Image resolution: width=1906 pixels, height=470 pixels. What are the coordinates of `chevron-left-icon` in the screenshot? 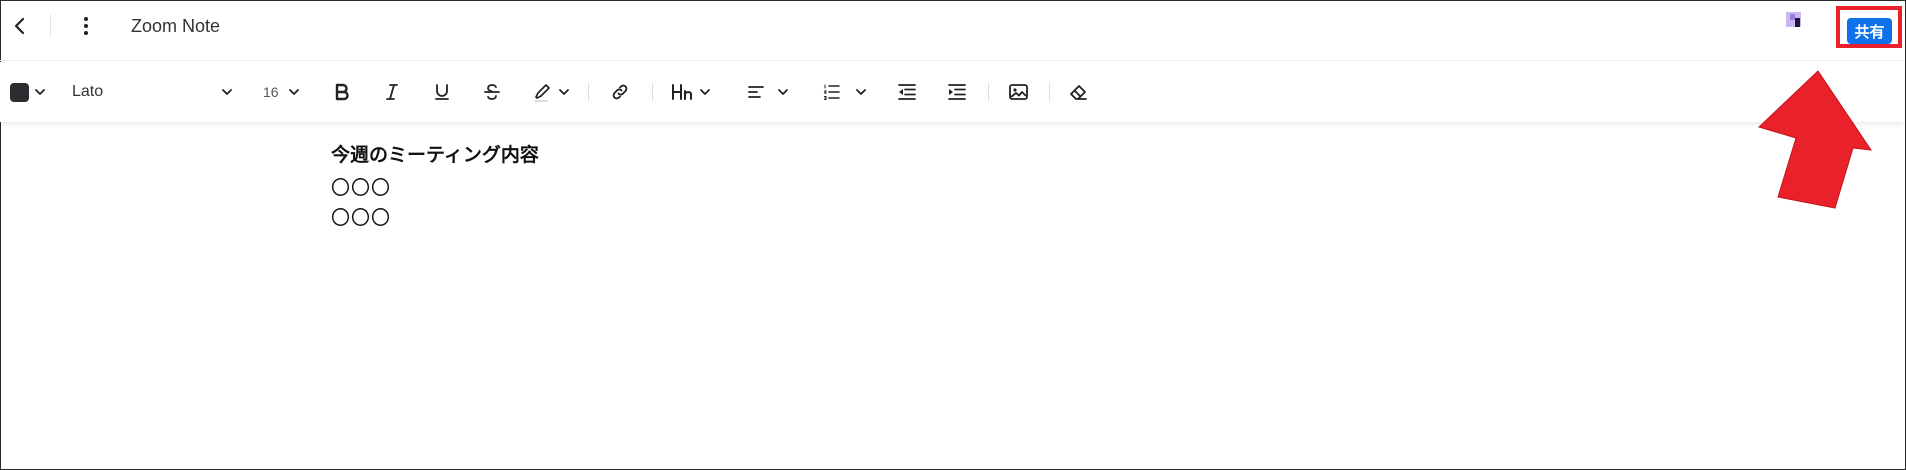 It's located at (19, 26).